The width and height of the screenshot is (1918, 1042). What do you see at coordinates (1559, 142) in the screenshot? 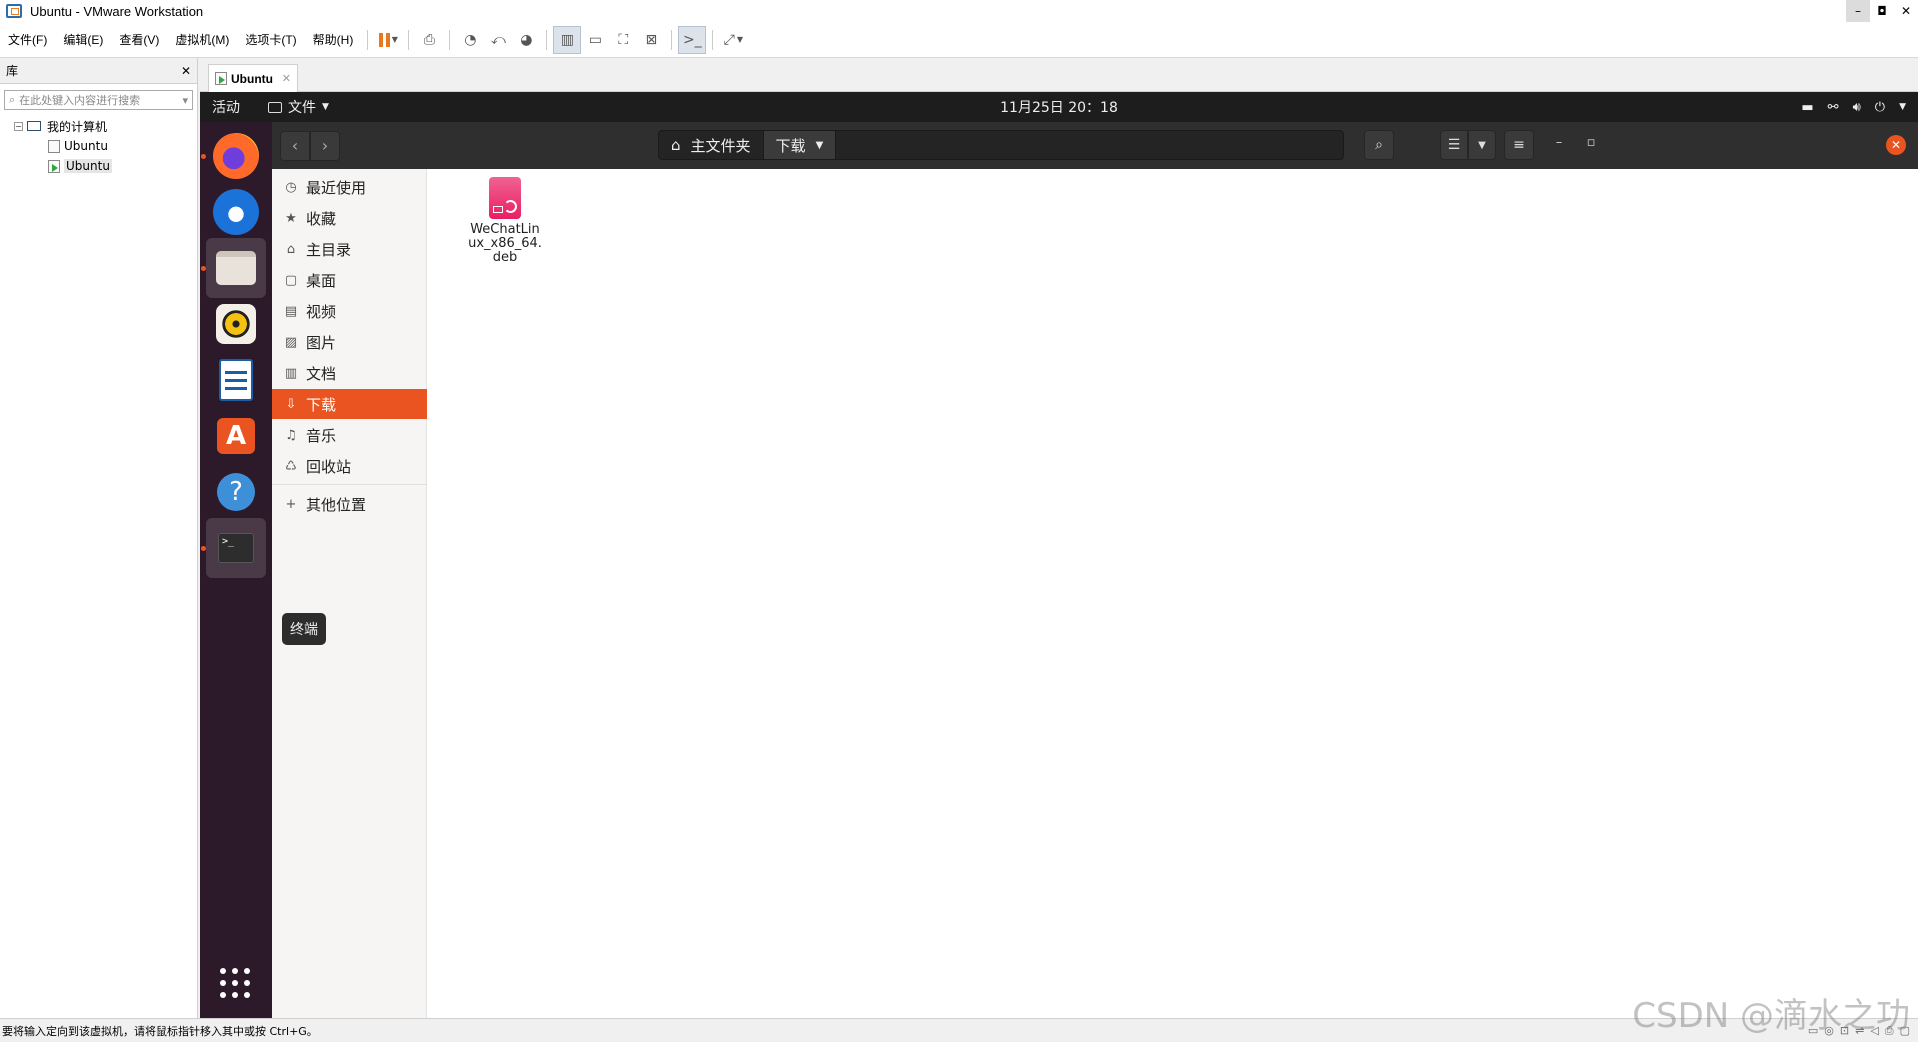
I see `minimize-window-button: –` at bounding box center [1559, 142].